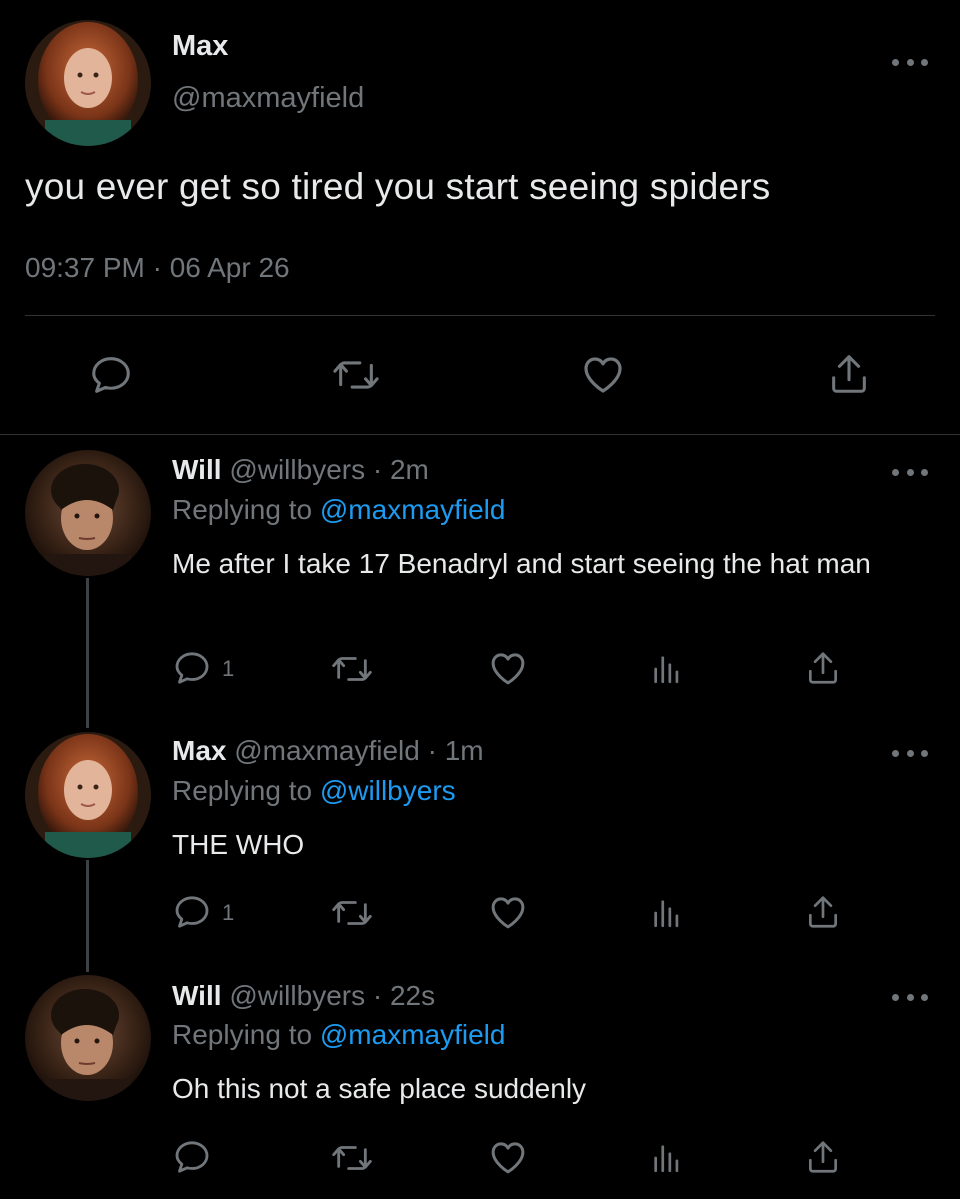 The image size is (960, 1199). What do you see at coordinates (332, 995) in the screenshot?
I see `reply-handle-time: @willbyers · 22s` at bounding box center [332, 995].